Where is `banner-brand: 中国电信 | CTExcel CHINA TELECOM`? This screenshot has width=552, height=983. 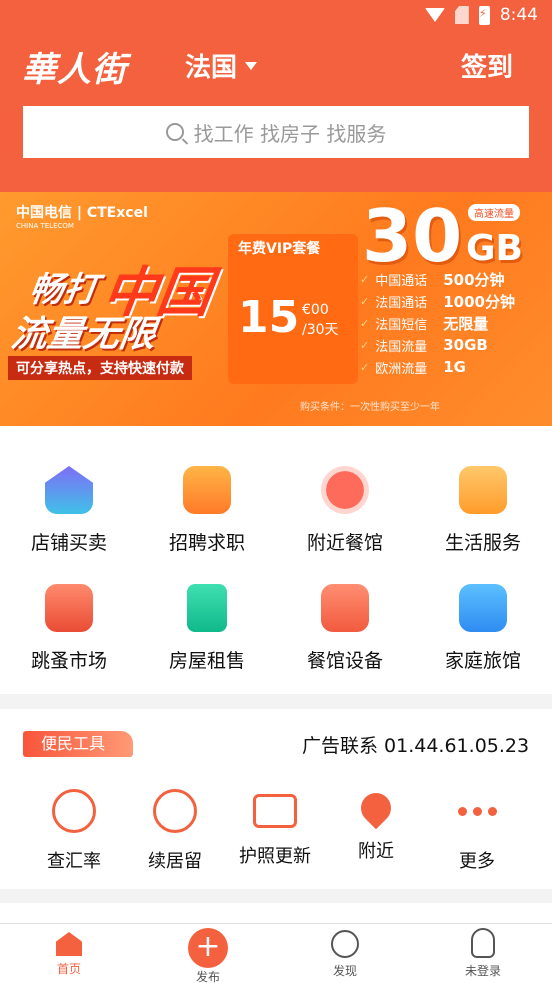 banner-brand: 中国电信 | CTExcel CHINA TELECOM is located at coordinates (82, 216).